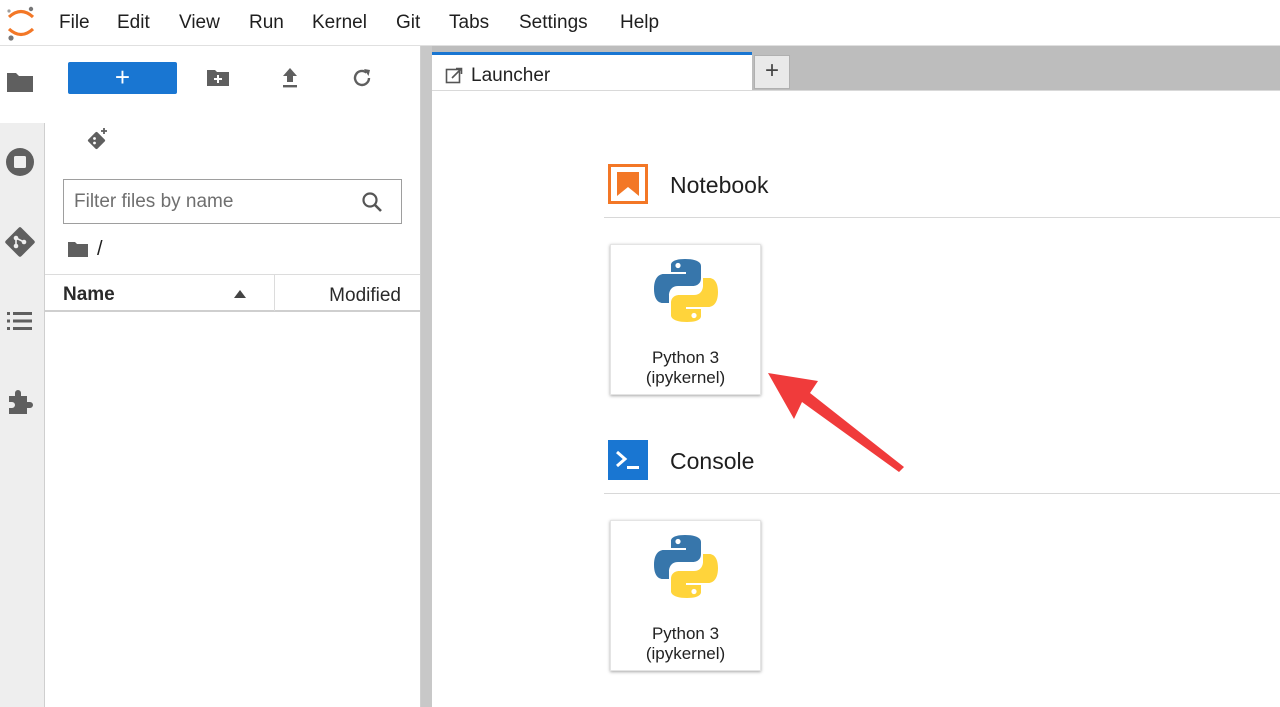 The image size is (1280, 707). What do you see at coordinates (20, 82) in the screenshot?
I see `folder-icon` at bounding box center [20, 82].